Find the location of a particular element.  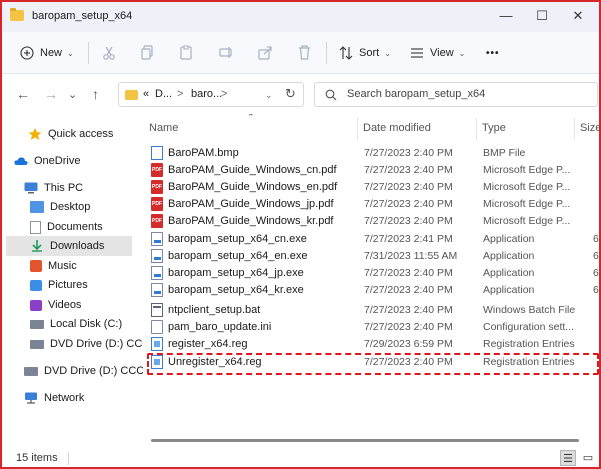

close-button: ✕ is located at coordinates (578, 16).